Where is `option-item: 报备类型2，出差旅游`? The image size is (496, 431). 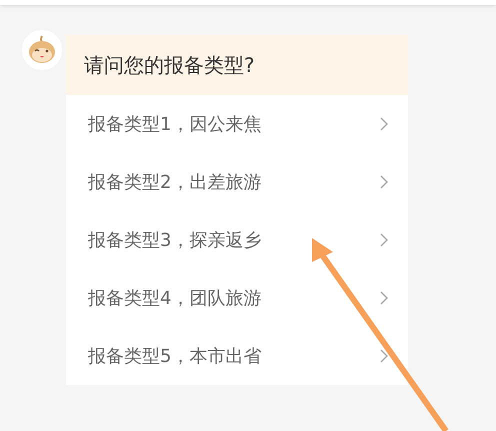 option-item: 报备类型2，出差旅游 is located at coordinates (237, 182).